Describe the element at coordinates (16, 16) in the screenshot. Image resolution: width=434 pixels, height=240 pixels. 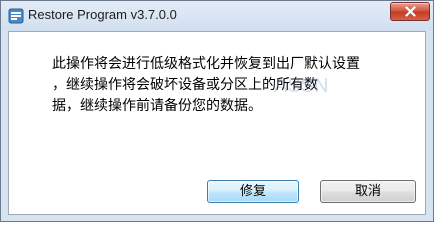
I see `app-icon` at that location.